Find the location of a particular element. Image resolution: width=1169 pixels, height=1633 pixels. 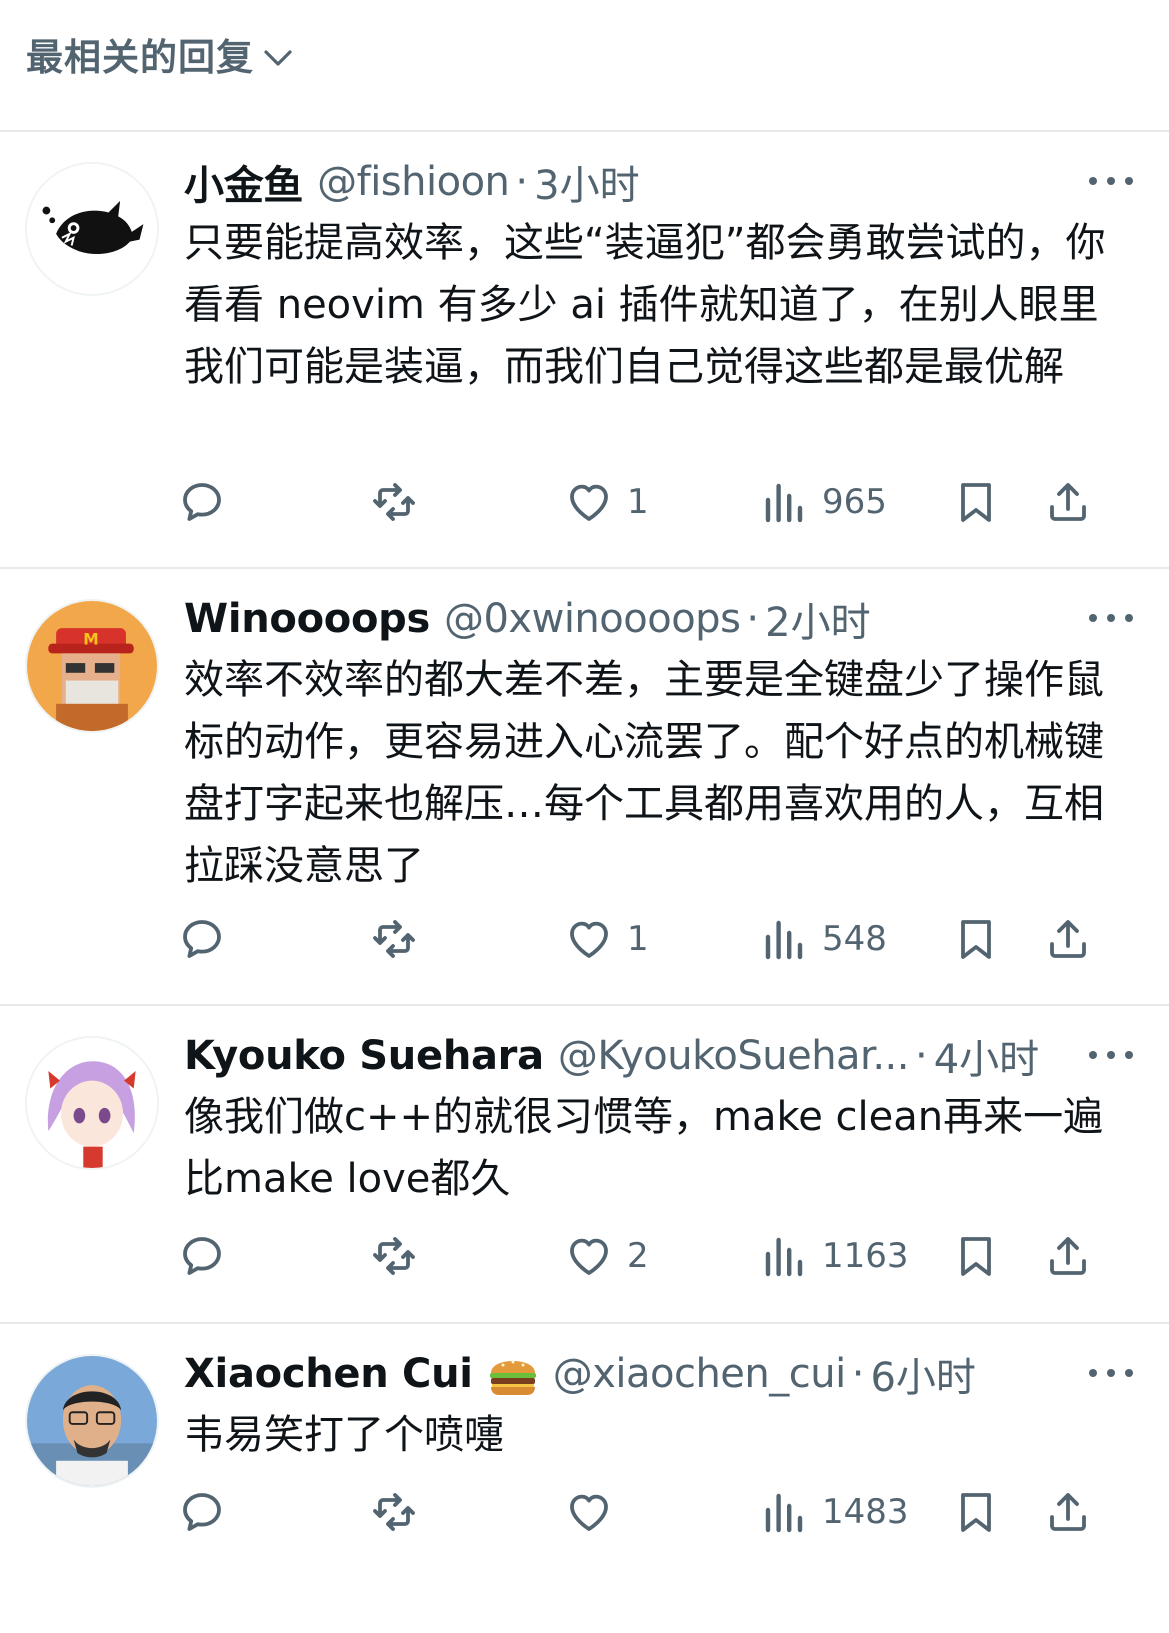

views-button: 965 is located at coordinates (823, 502).